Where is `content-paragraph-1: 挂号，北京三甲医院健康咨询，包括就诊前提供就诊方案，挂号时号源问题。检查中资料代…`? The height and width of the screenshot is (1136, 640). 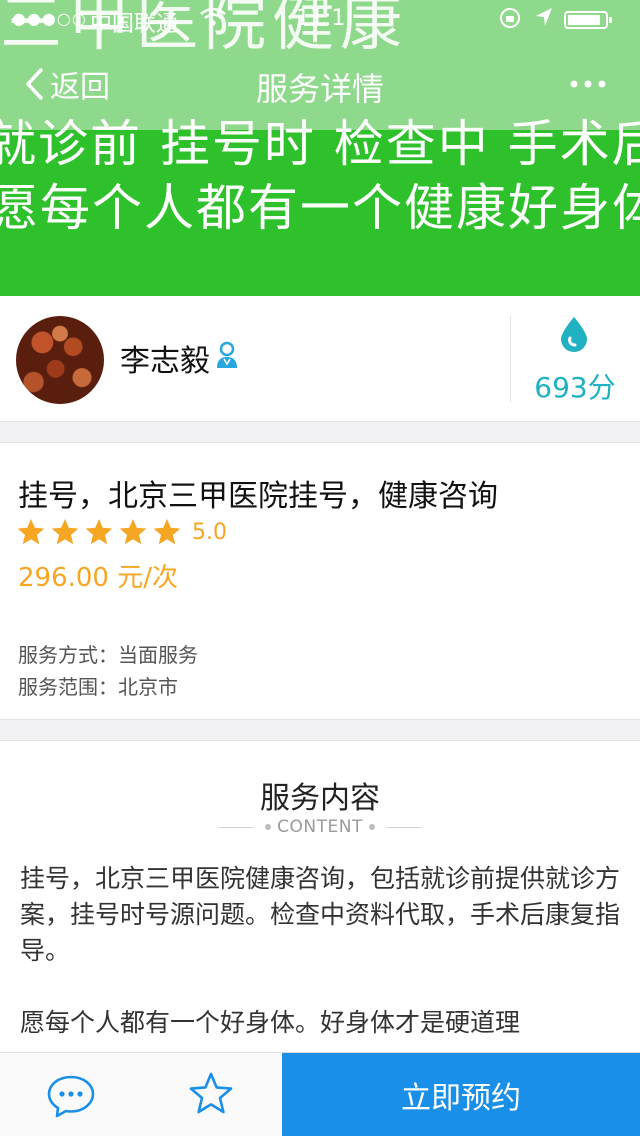
content-paragraph-1: 挂号，北京三甲医院健康咨询，包括就诊前提供就诊方案，挂号时号源问题。检查中资料代… is located at coordinates (320, 914).